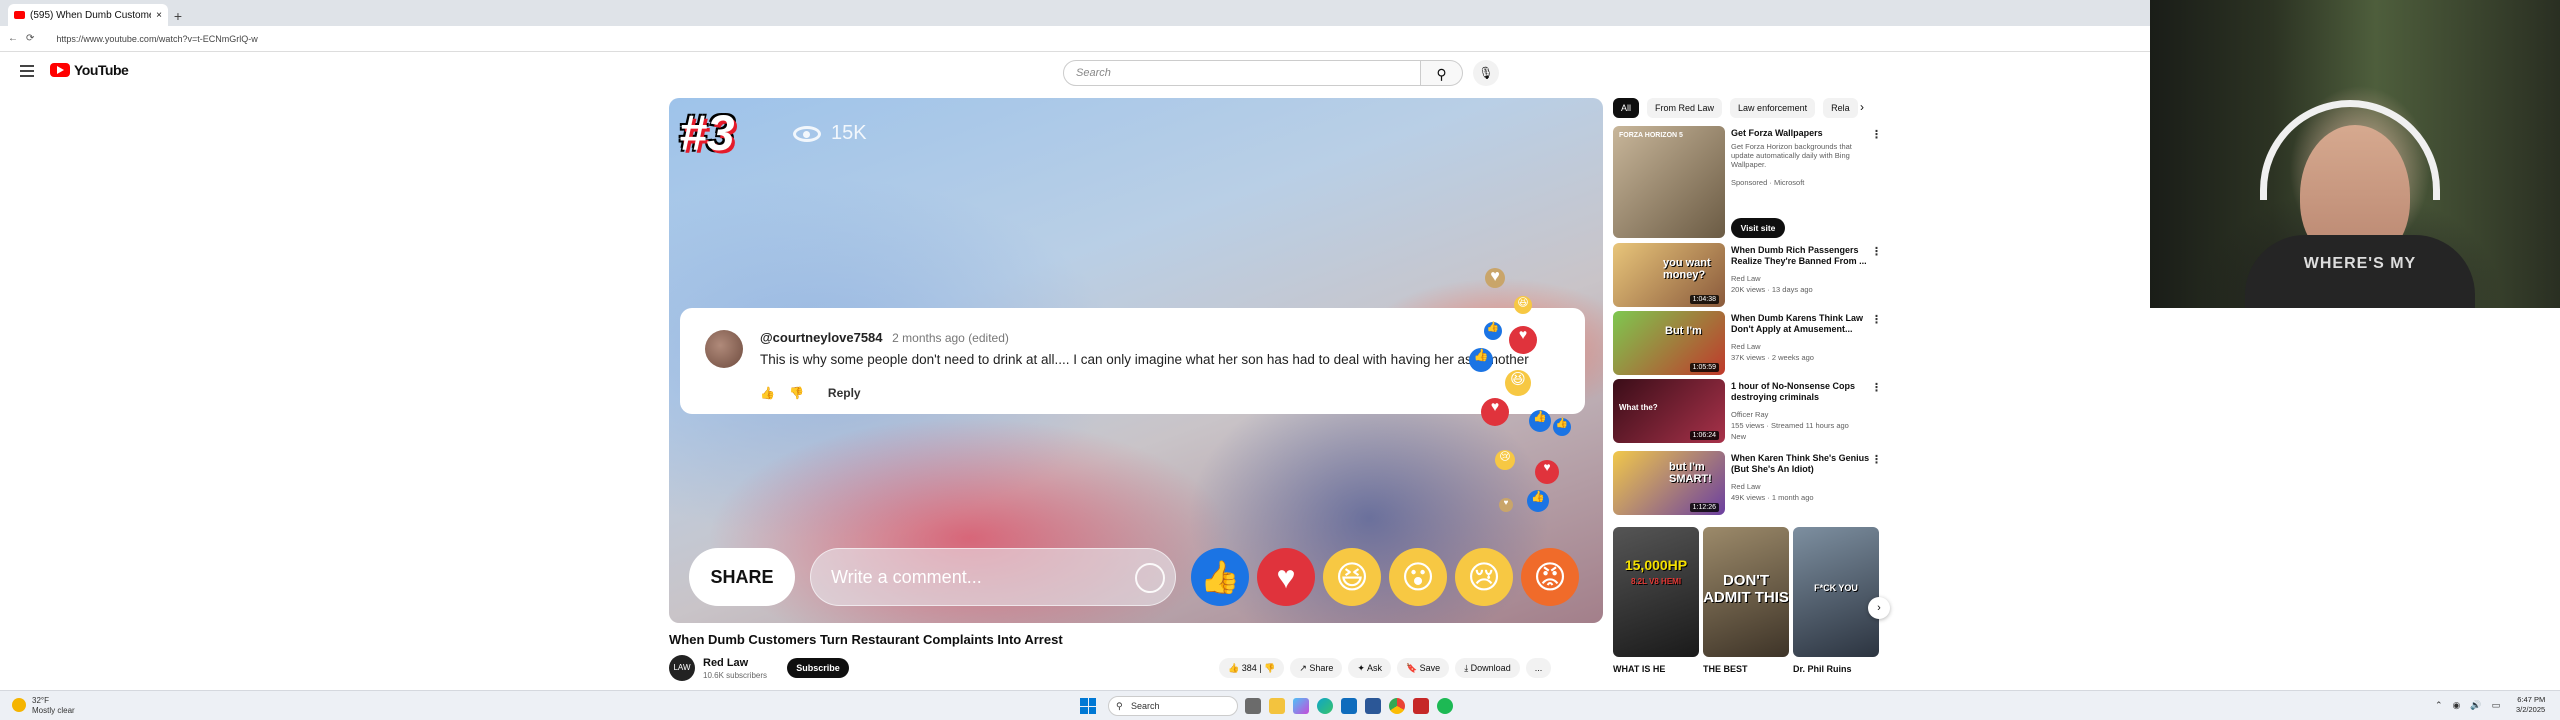 This screenshot has width=2560, height=720. Describe the element at coordinates (2457, 705) in the screenshot. I see `network-icon: ◉` at that location.